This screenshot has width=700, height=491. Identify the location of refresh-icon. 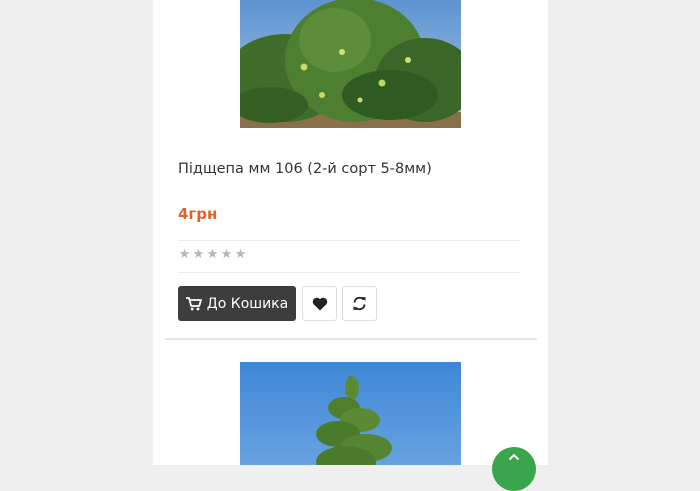
(359, 303).